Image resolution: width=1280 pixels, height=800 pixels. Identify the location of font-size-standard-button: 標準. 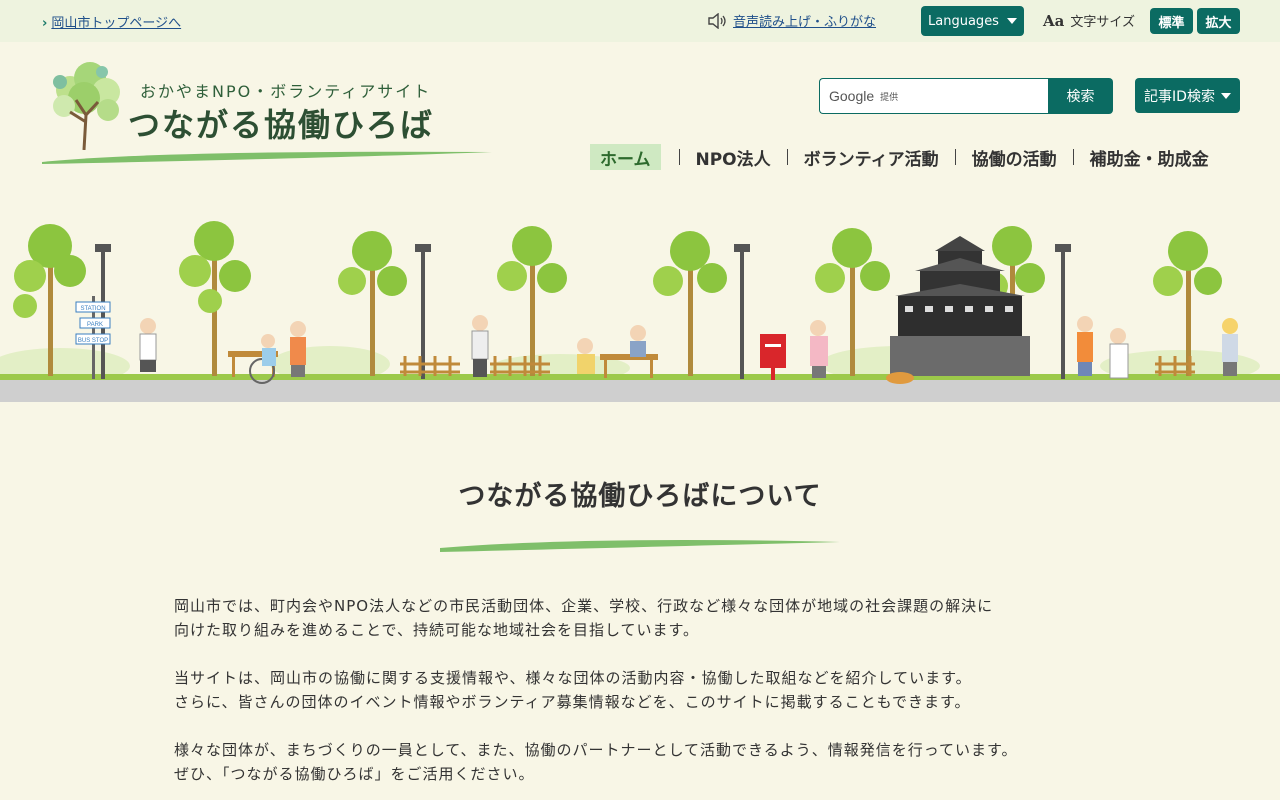
(1171, 21).